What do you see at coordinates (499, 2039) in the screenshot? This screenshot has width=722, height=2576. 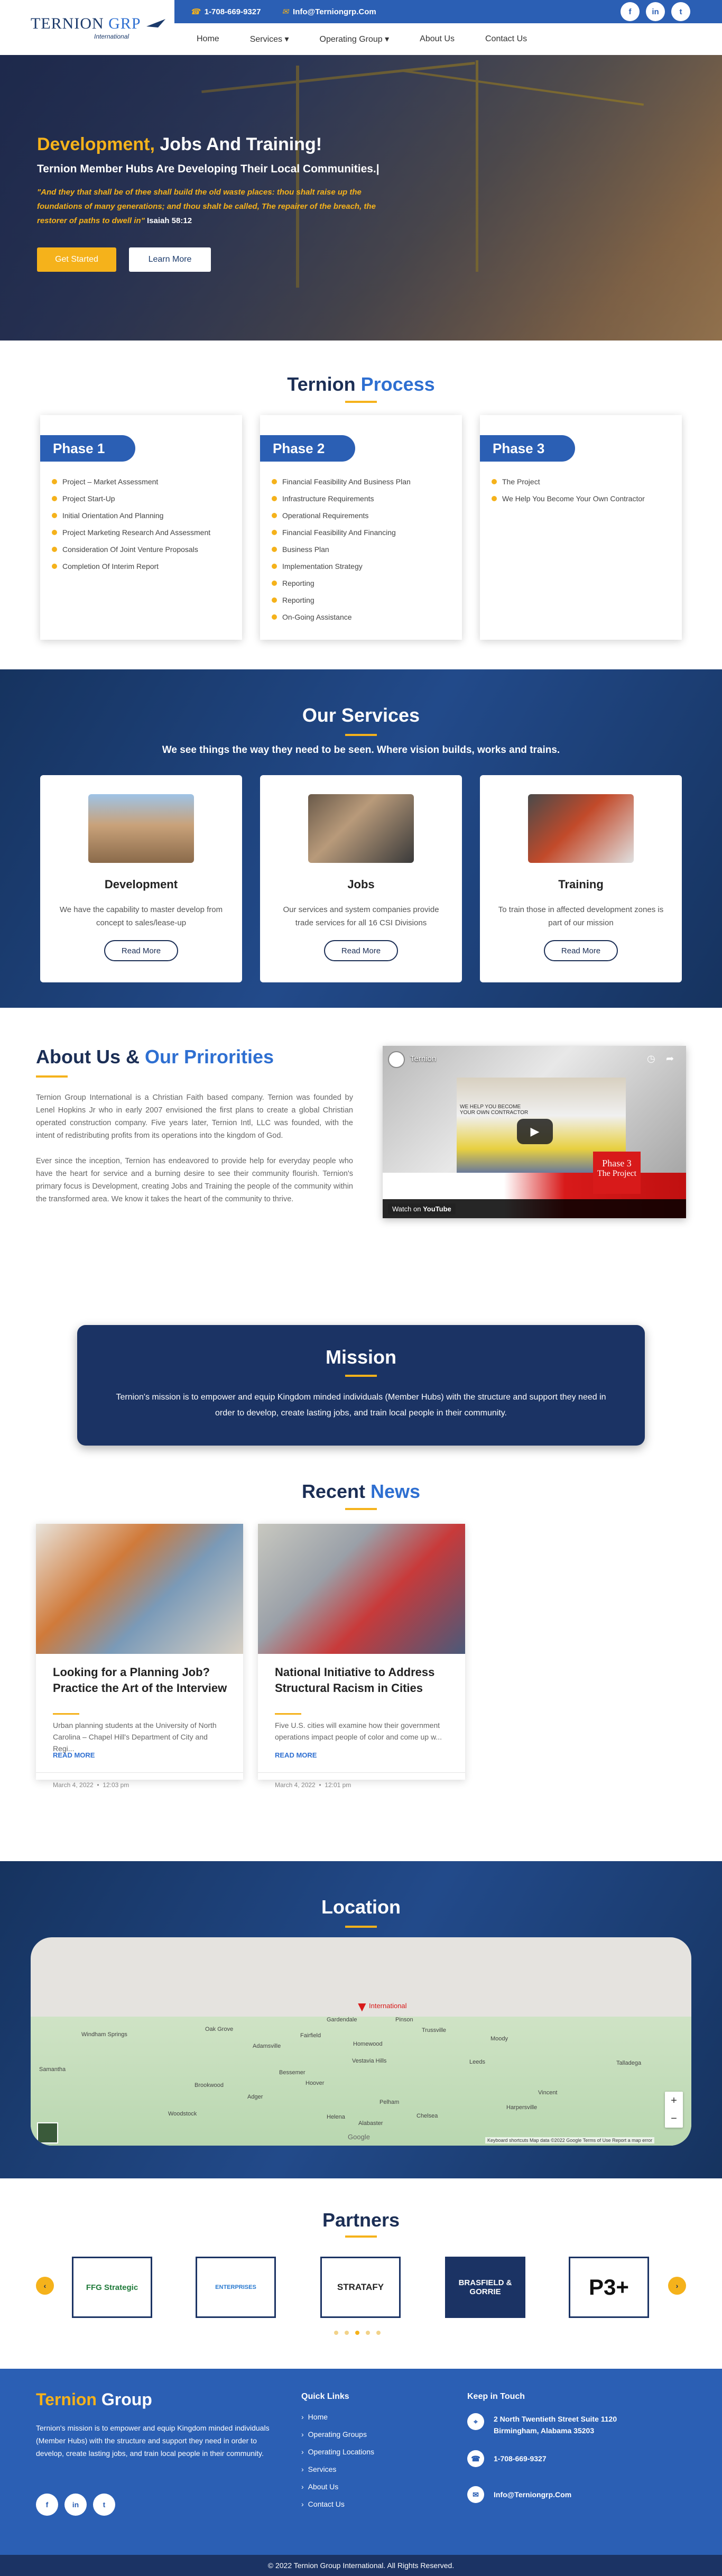 I see `map-place: Moody` at bounding box center [499, 2039].